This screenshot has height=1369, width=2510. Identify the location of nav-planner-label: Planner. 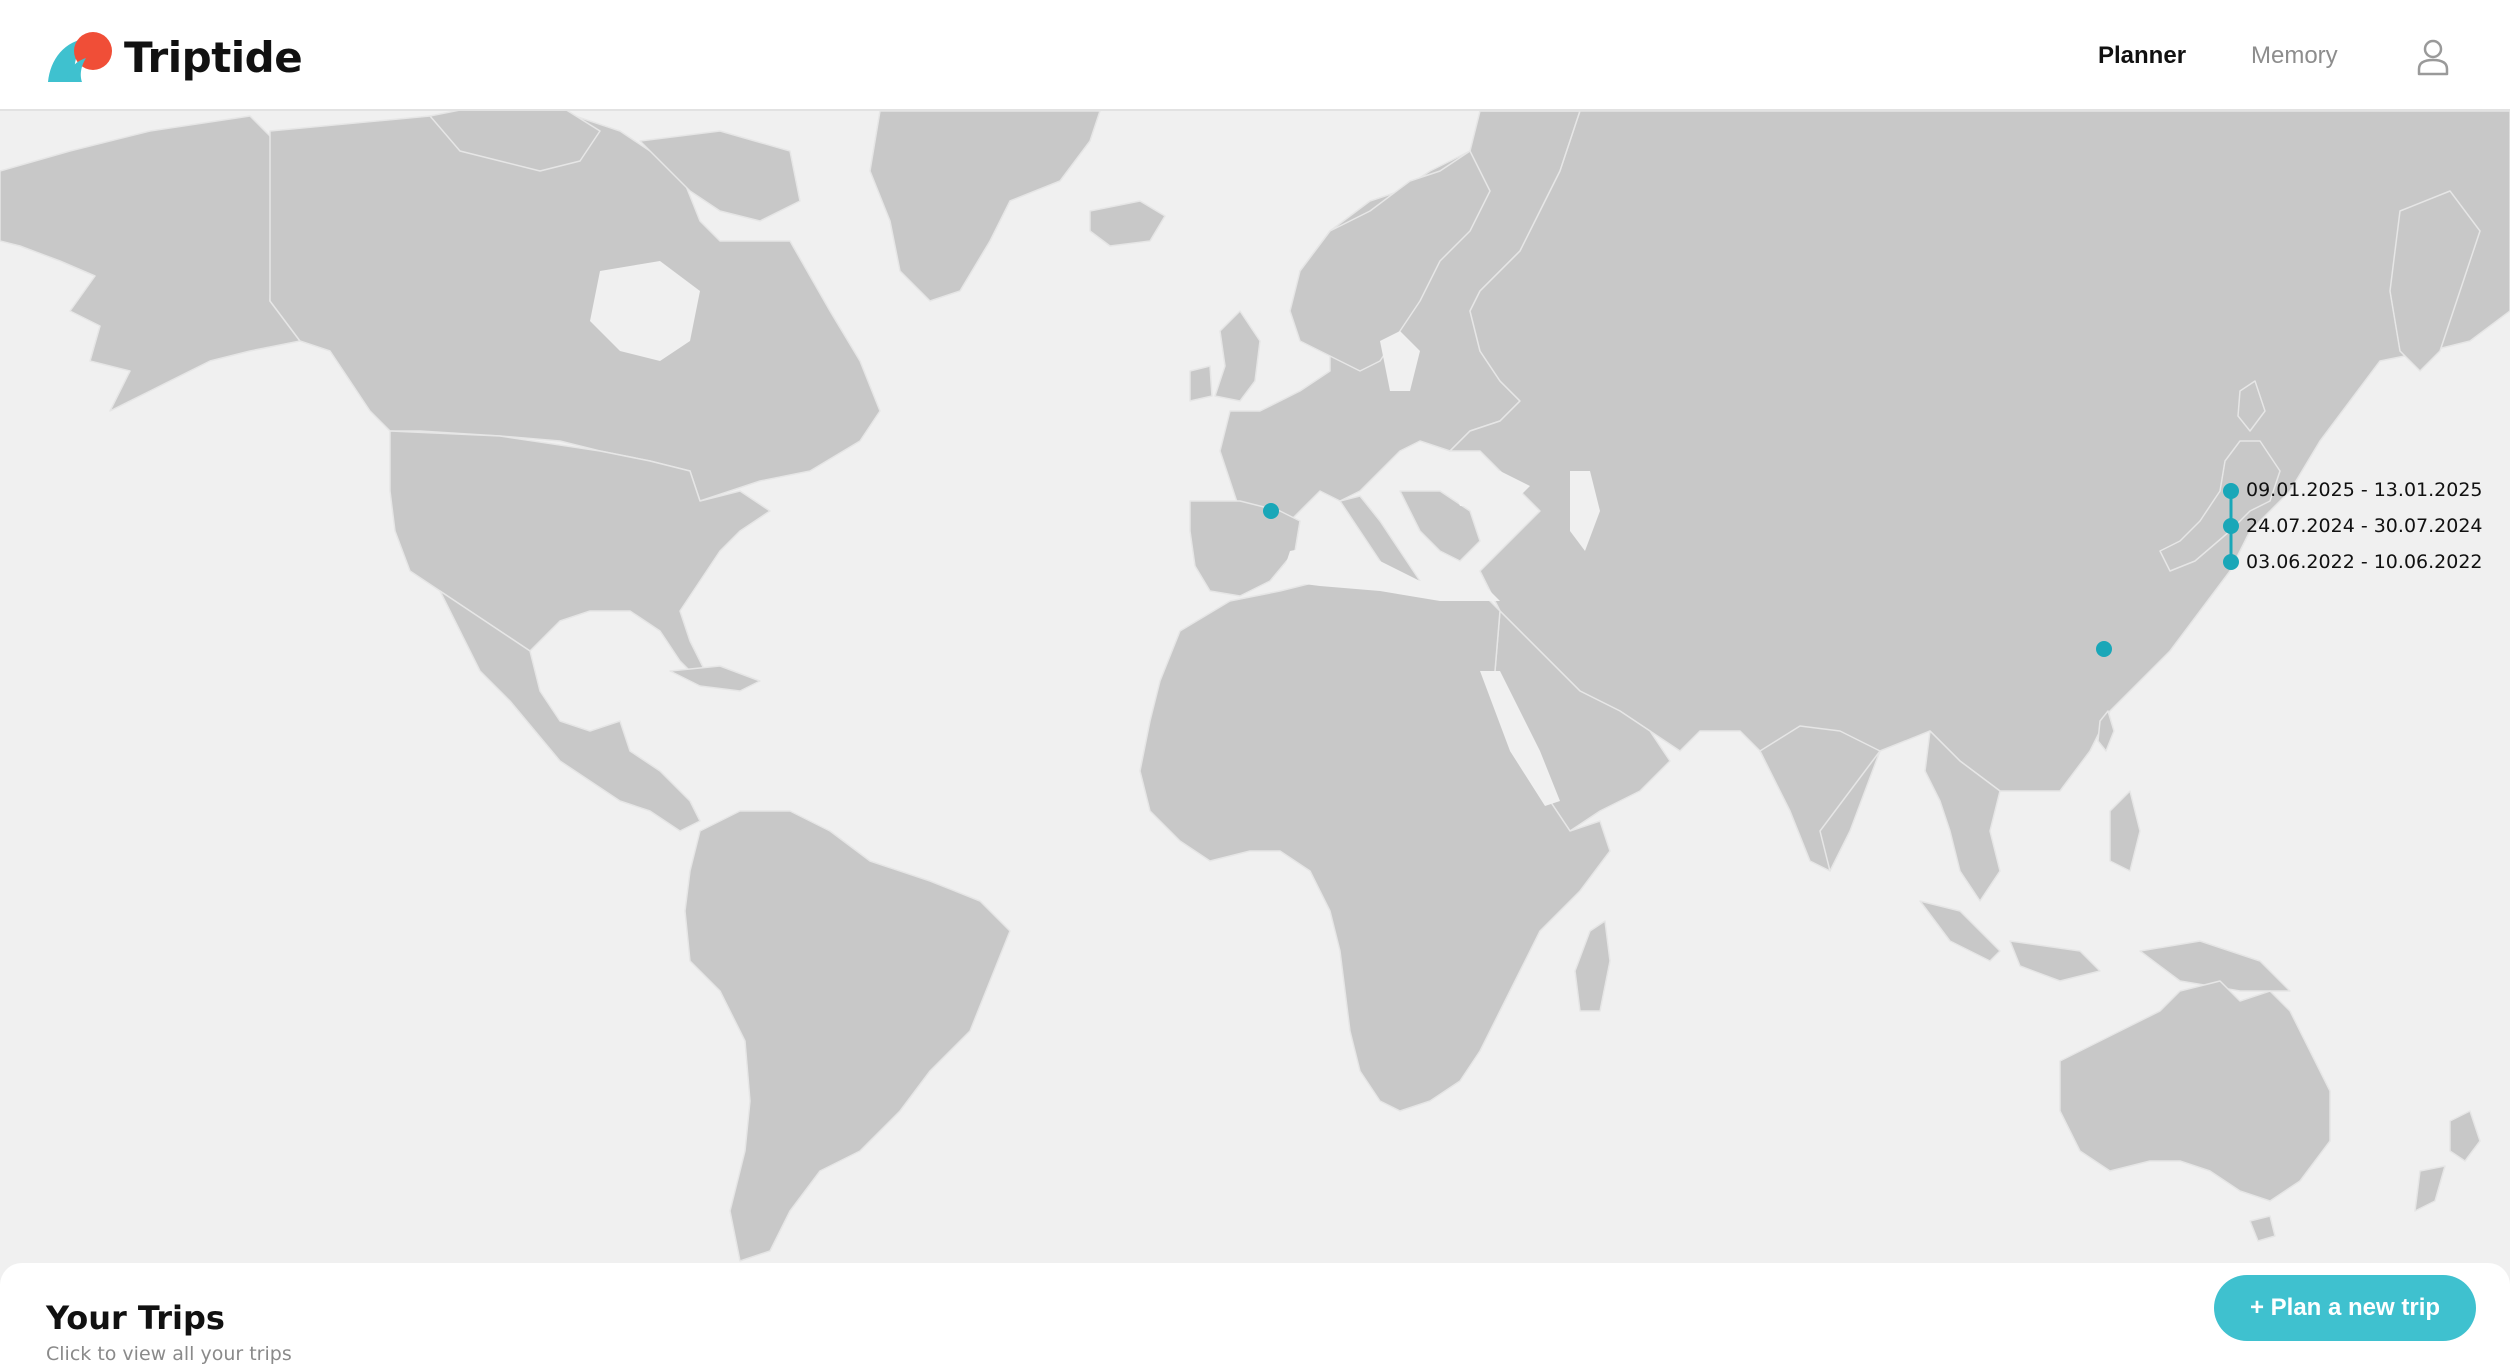
(2142, 55).